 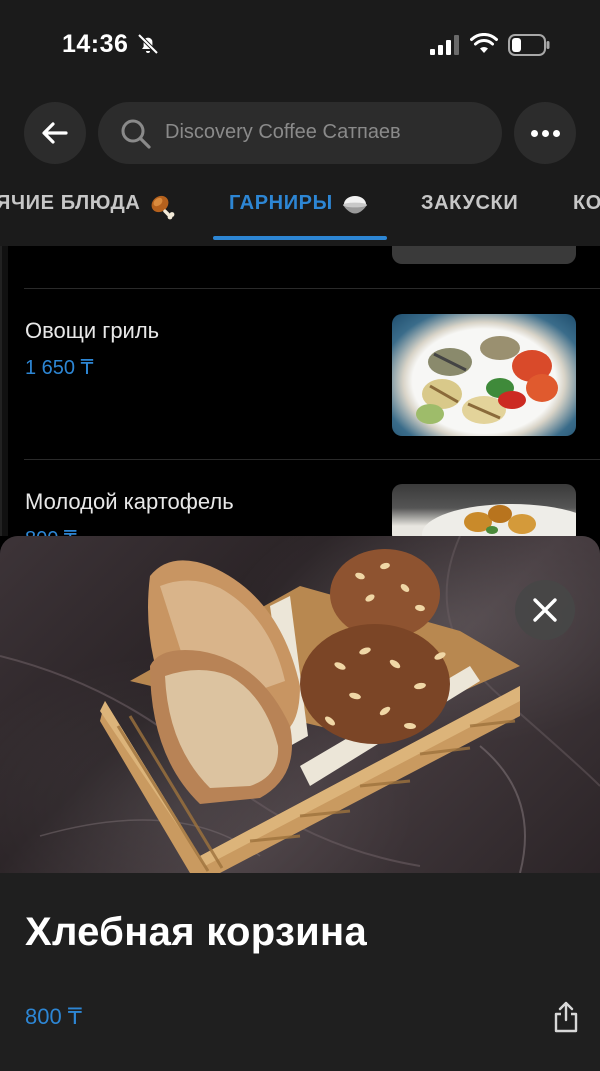 What do you see at coordinates (51, 531) in the screenshot?
I see `item-price: 800 ₸` at bounding box center [51, 531].